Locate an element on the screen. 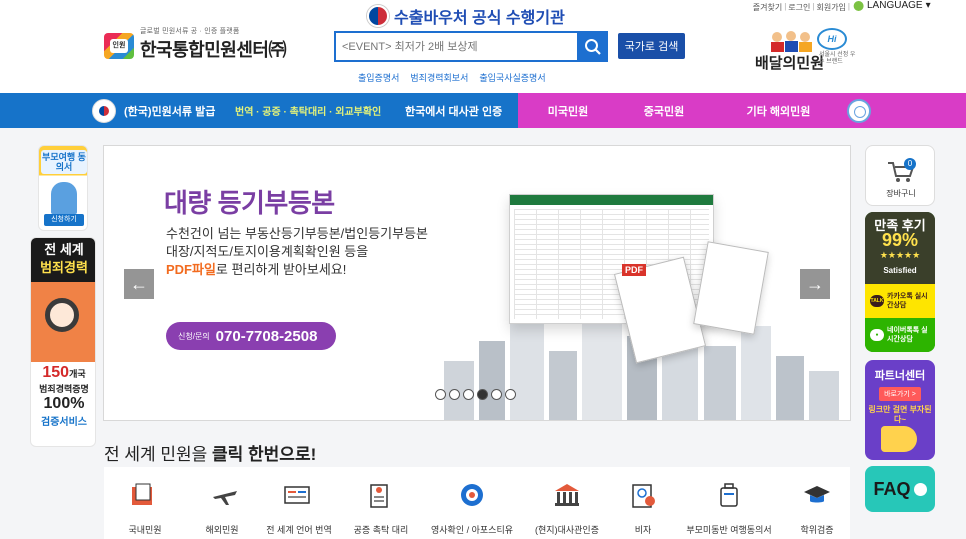 Image resolution: width=966 pixels, height=539 pixels. faq-button: FAQ is located at coordinates (900, 489).